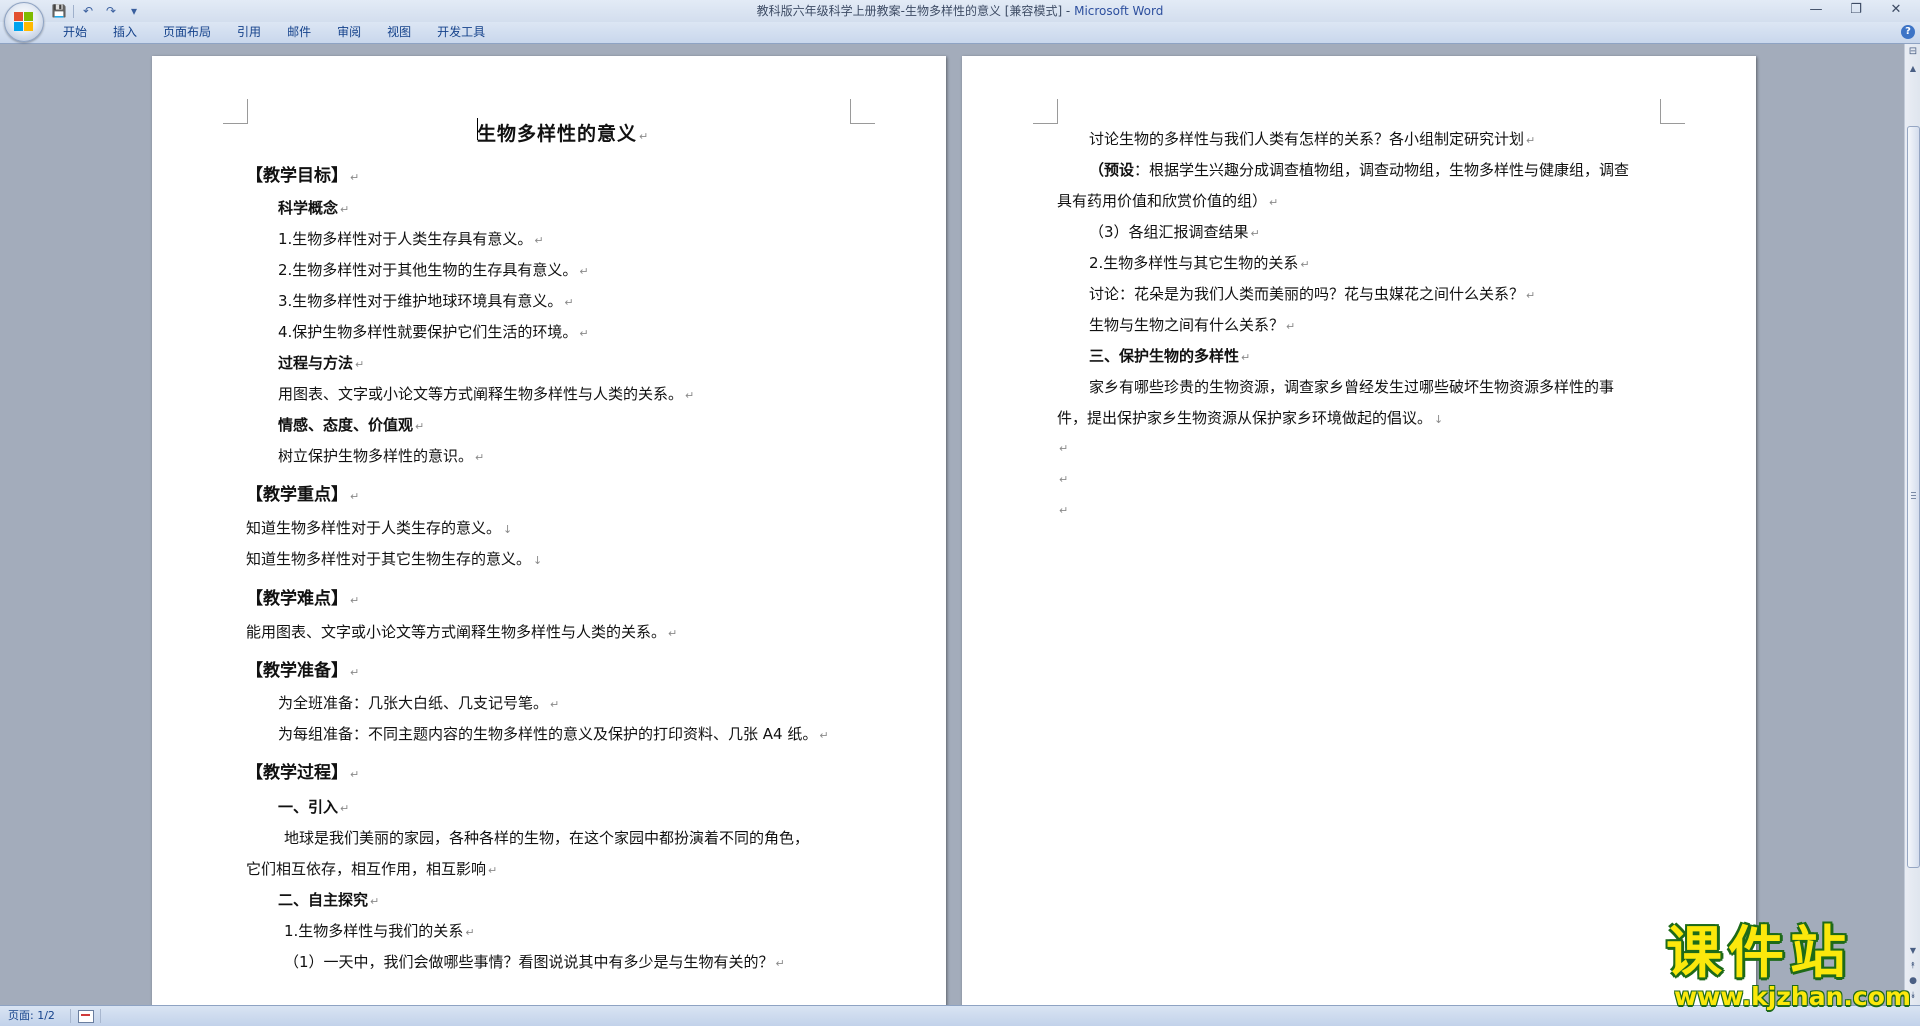 This screenshot has width=1920, height=1026. I want to click on tab-view: 视图, so click(399, 32).